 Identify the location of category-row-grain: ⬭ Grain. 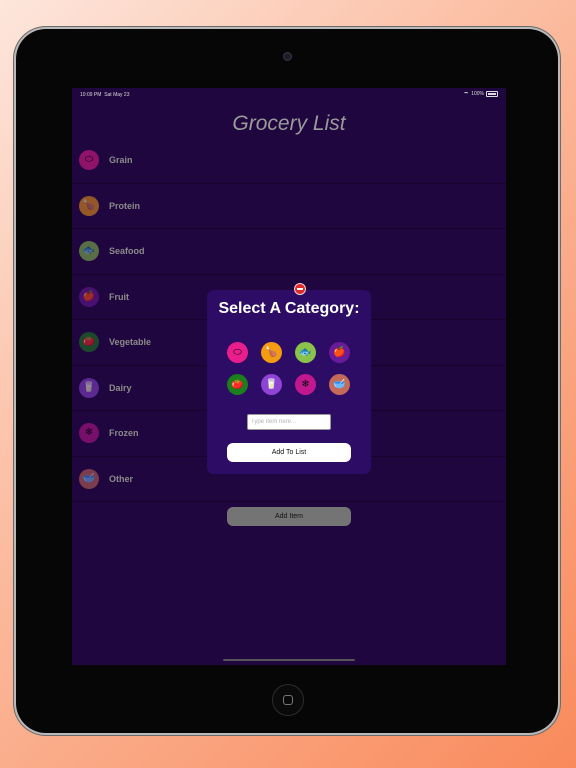
(289, 161).